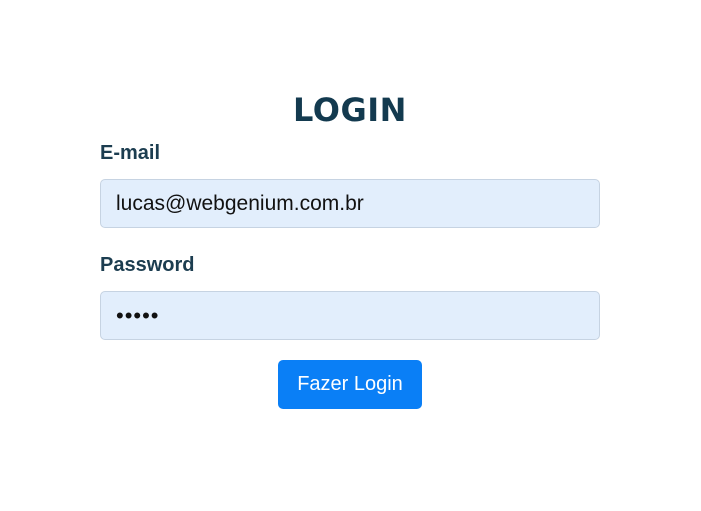 This screenshot has height=511, width=701. I want to click on submit-row: Fazer Login, so click(350, 384).